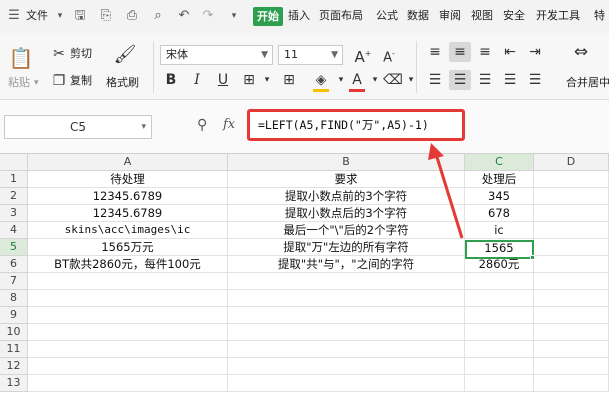  Describe the element at coordinates (449, 196) in the screenshot. I see `arrow-shaft` at that location.